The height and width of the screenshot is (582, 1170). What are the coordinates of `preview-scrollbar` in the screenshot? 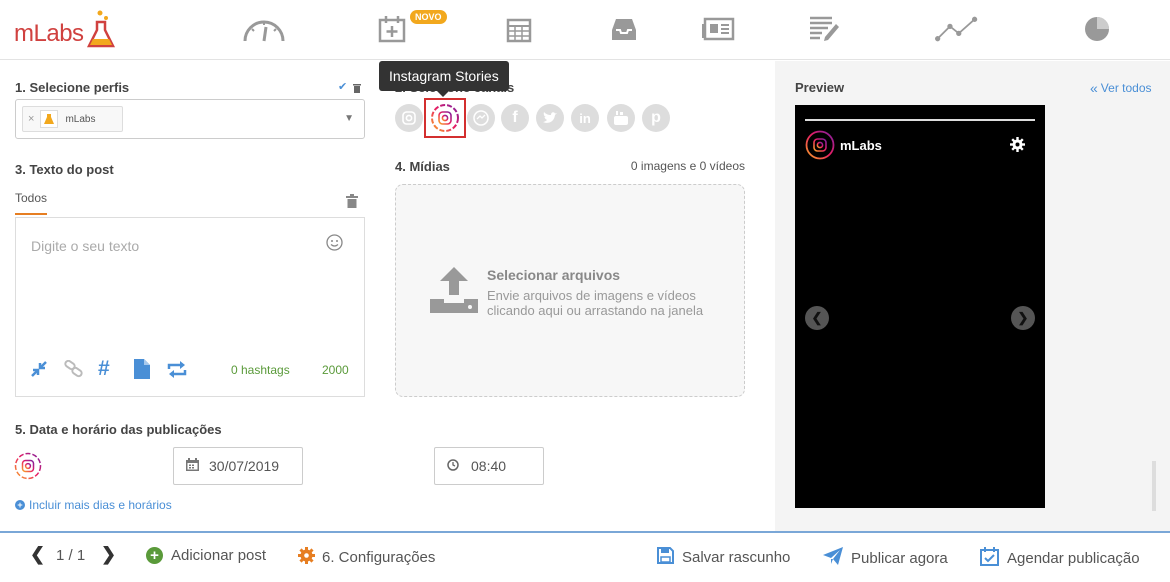 It's located at (1154, 486).